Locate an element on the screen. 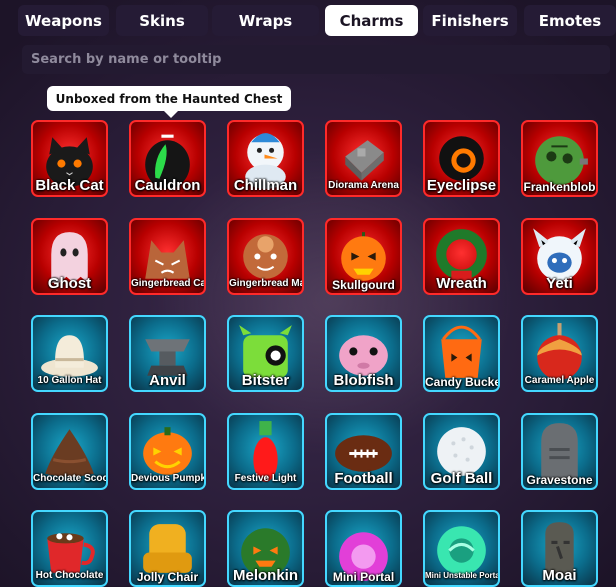  charm-label: Wreath is located at coordinates (461, 283).